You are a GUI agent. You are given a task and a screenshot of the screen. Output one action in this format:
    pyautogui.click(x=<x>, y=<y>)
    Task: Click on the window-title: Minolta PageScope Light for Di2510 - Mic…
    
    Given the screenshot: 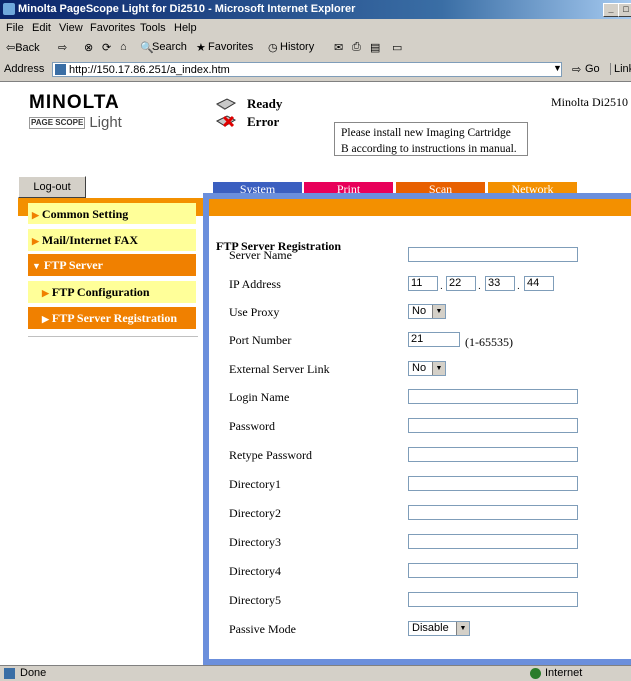 What is the action you would take?
    pyautogui.click(x=187, y=9)
    